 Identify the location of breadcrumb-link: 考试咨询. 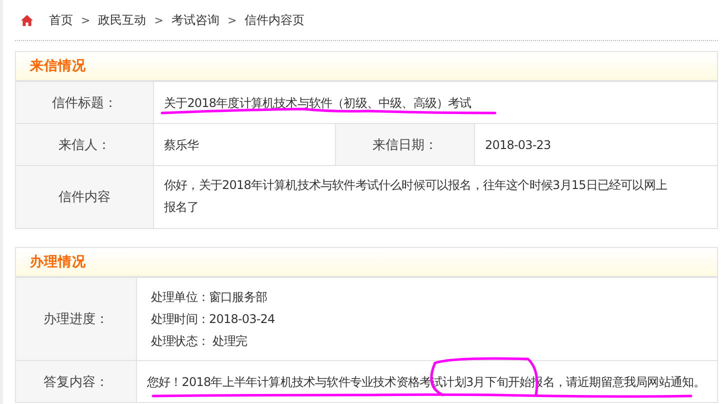
(195, 20).